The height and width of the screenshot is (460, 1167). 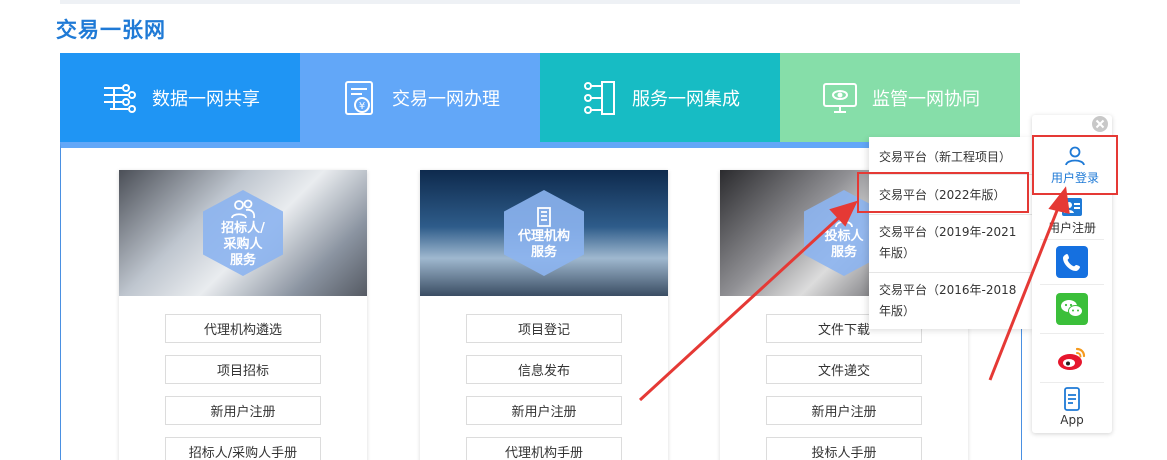 What do you see at coordinates (840, 97) in the screenshot?
I see `monitor-icon` at bounding box center [840, 97].